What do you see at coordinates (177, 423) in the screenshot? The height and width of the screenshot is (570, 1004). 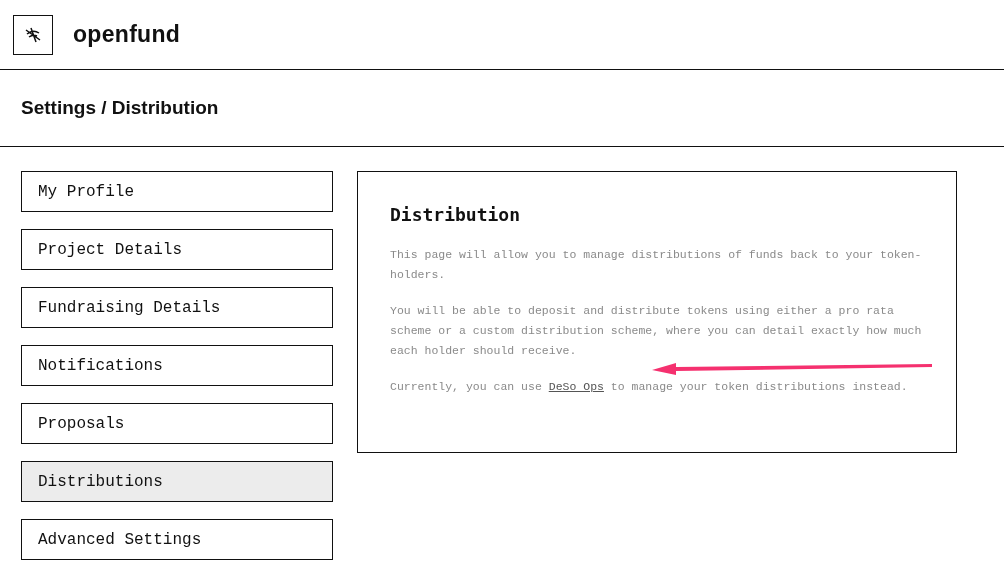 I see `sidebar-item: Proposals` at bounding box center [177, 423].